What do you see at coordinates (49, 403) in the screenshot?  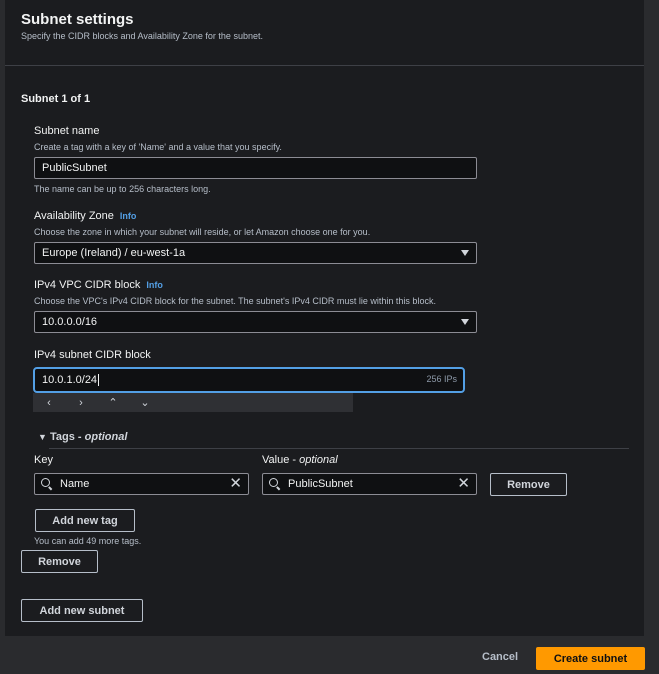 I see `chevron-left-icon: ‹` at bounding box center [49, 403].